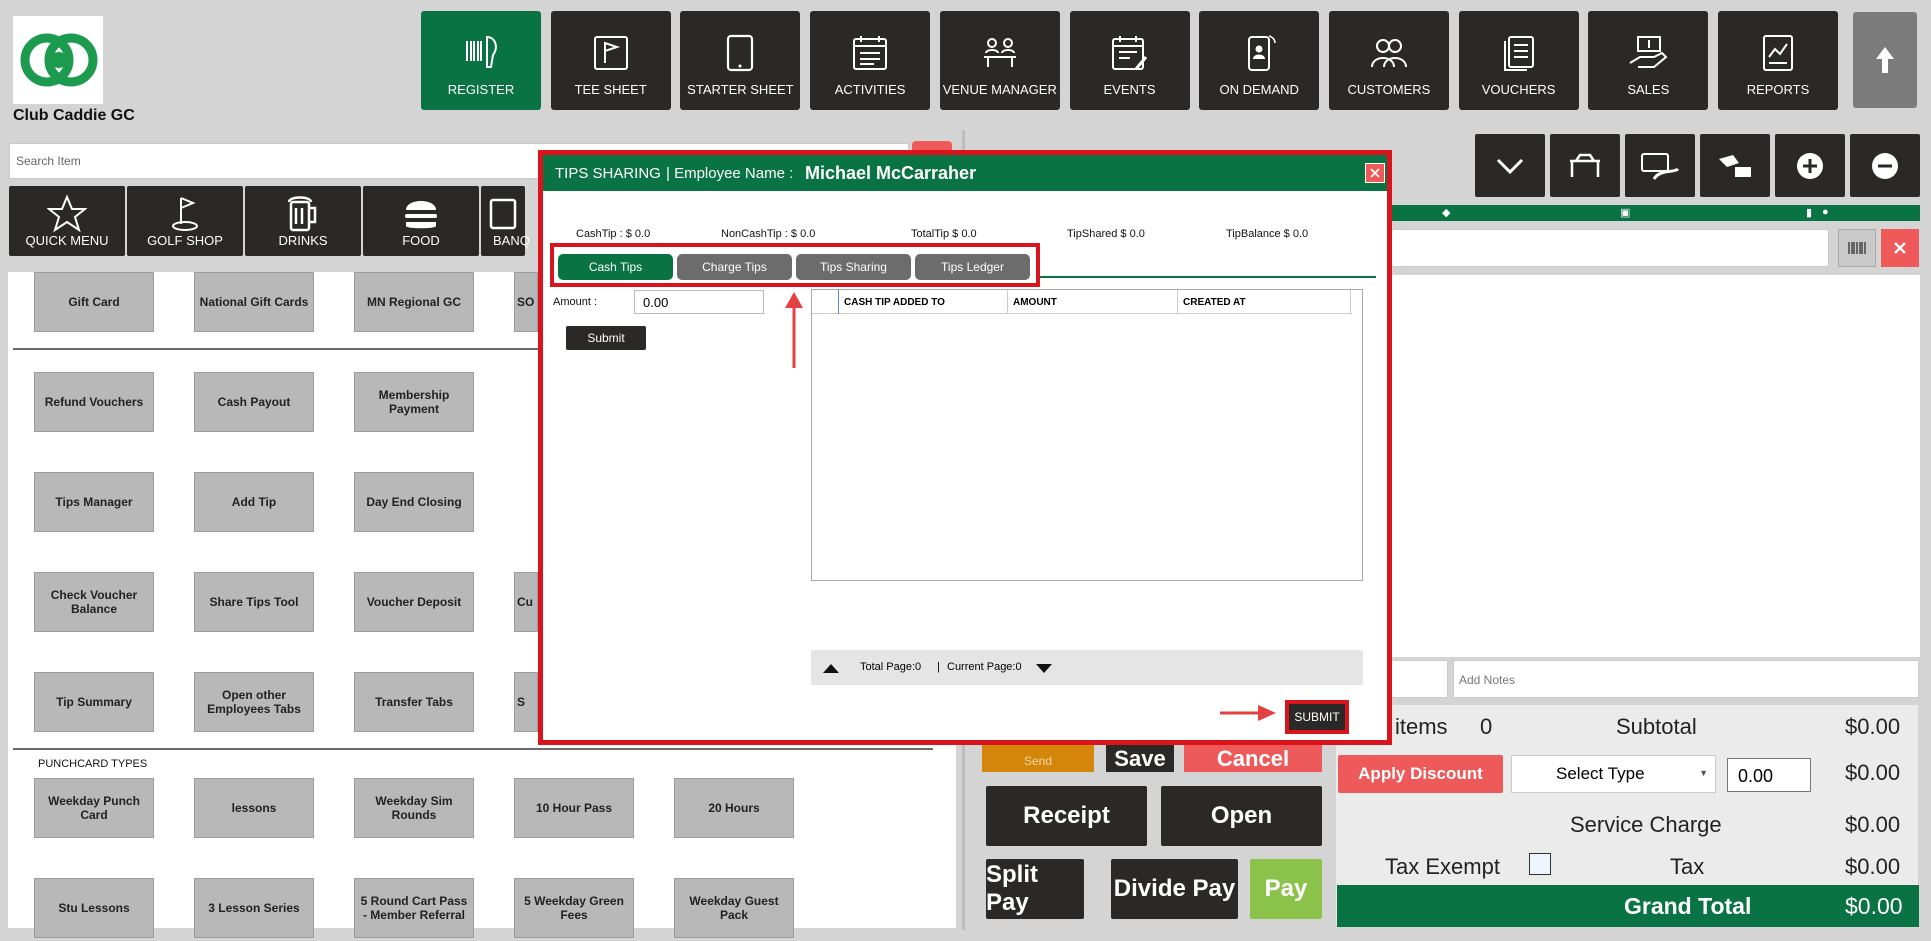  What do you see at coordinates (1873, 726) in the screenshot?
I see `subtotal-value: $0.00` at bounding box center [1873, 726].